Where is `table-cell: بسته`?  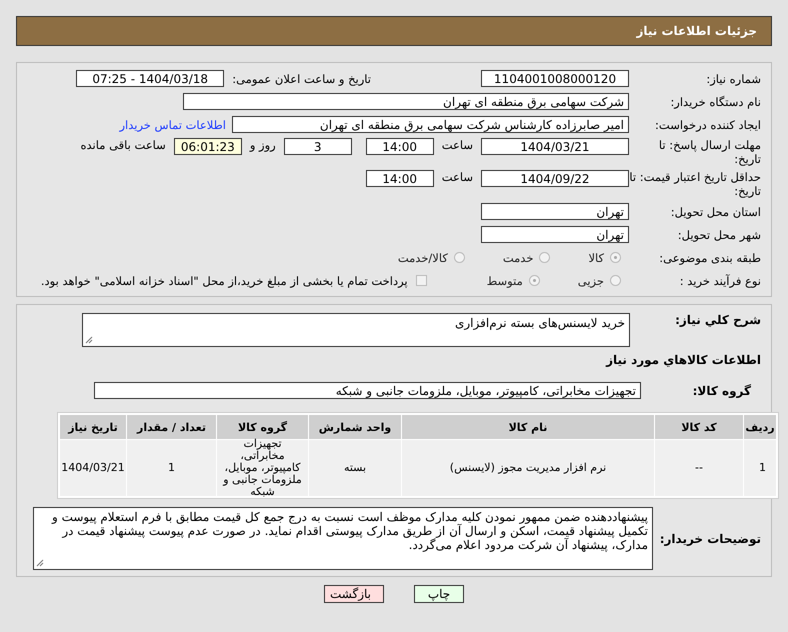 table-cell: بسته is located at coordinates (355, 468).